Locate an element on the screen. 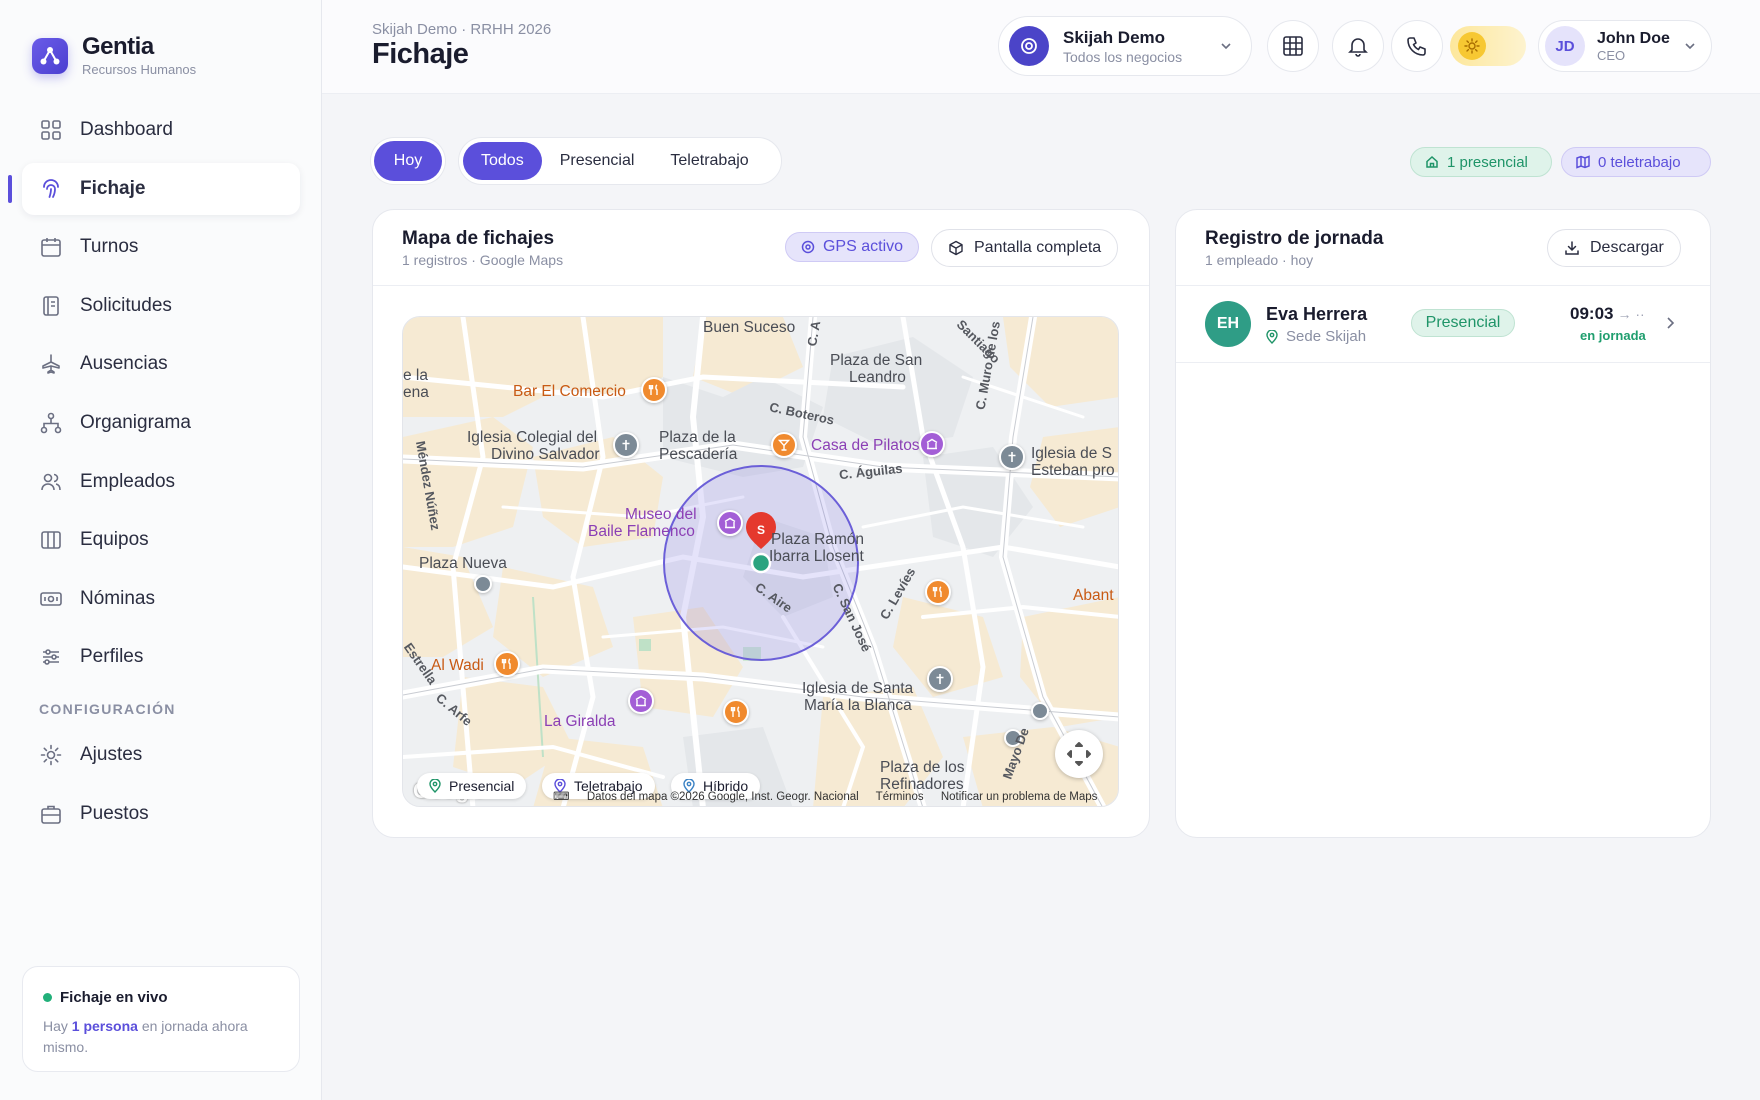  calendar-icon is located at coordinates (51, 247).